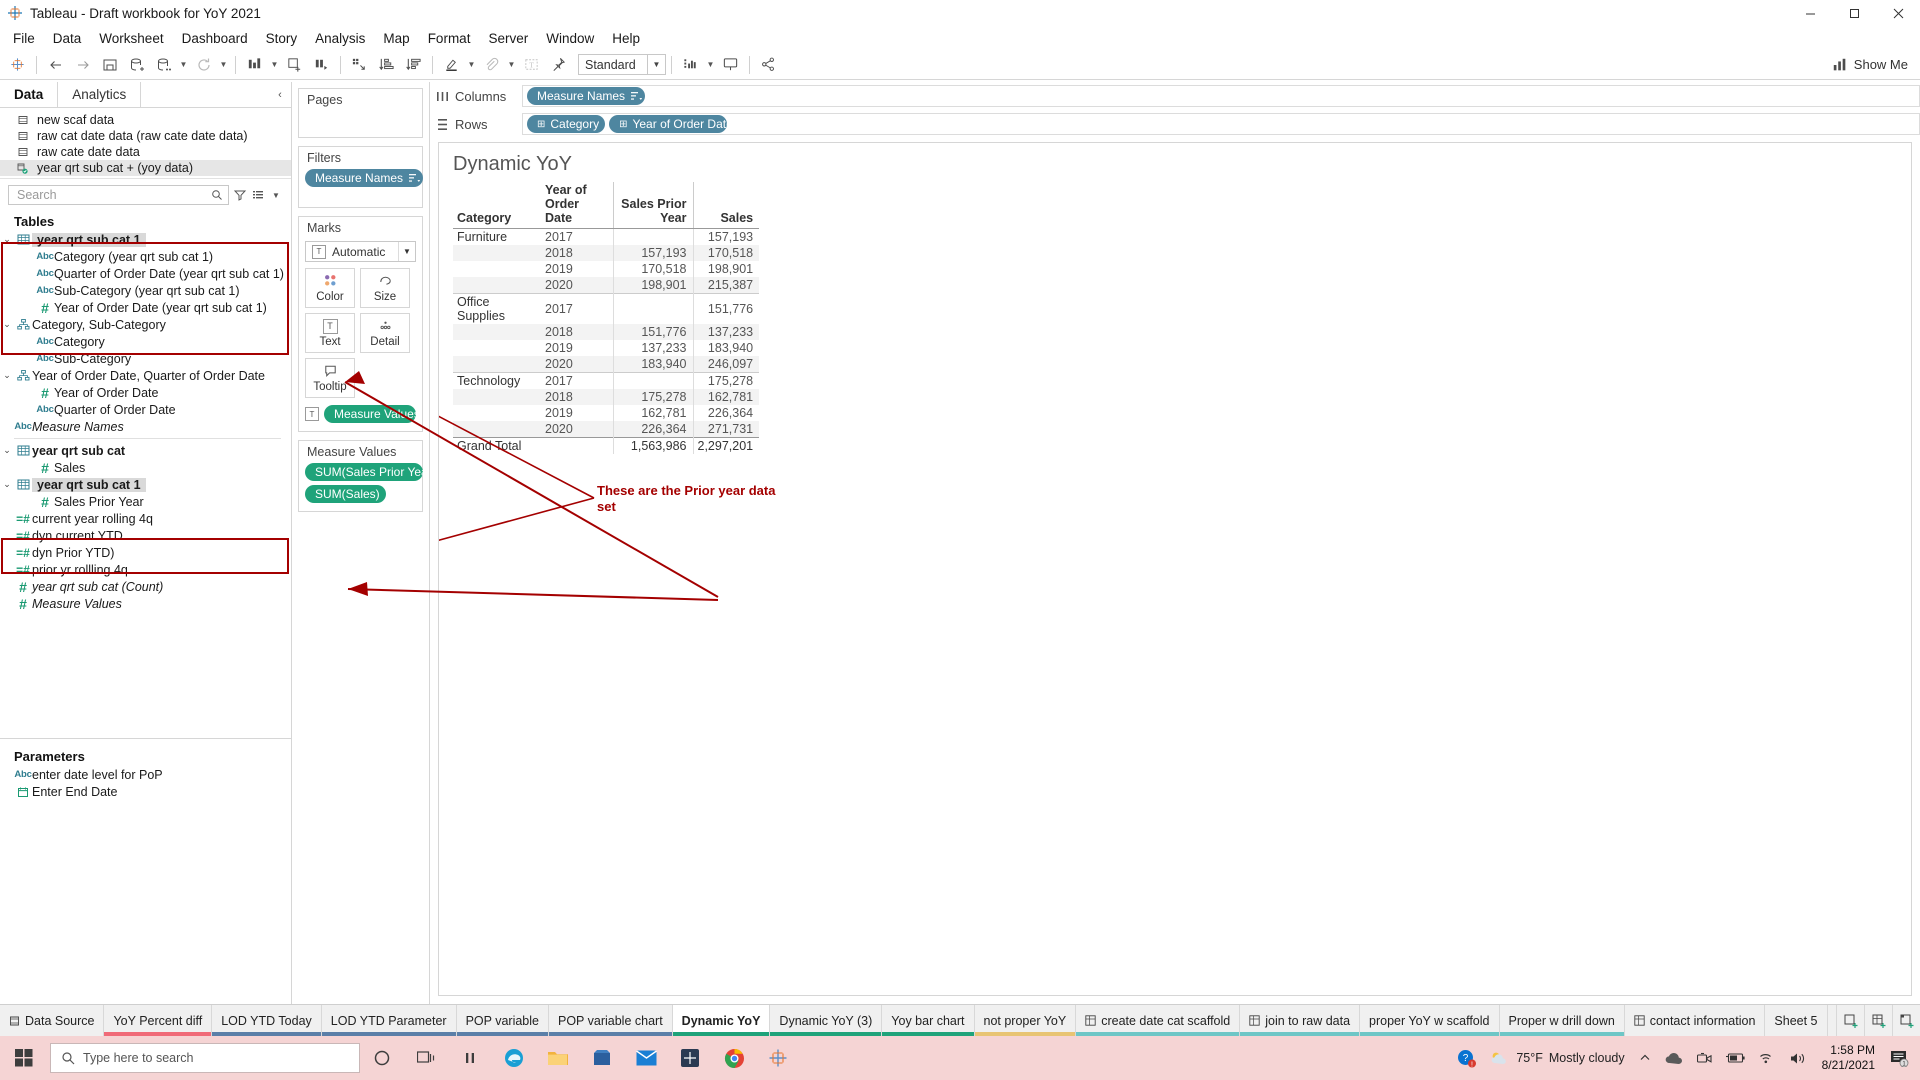  I want to click on new-worksheet-icon, so click(1850, 1020).